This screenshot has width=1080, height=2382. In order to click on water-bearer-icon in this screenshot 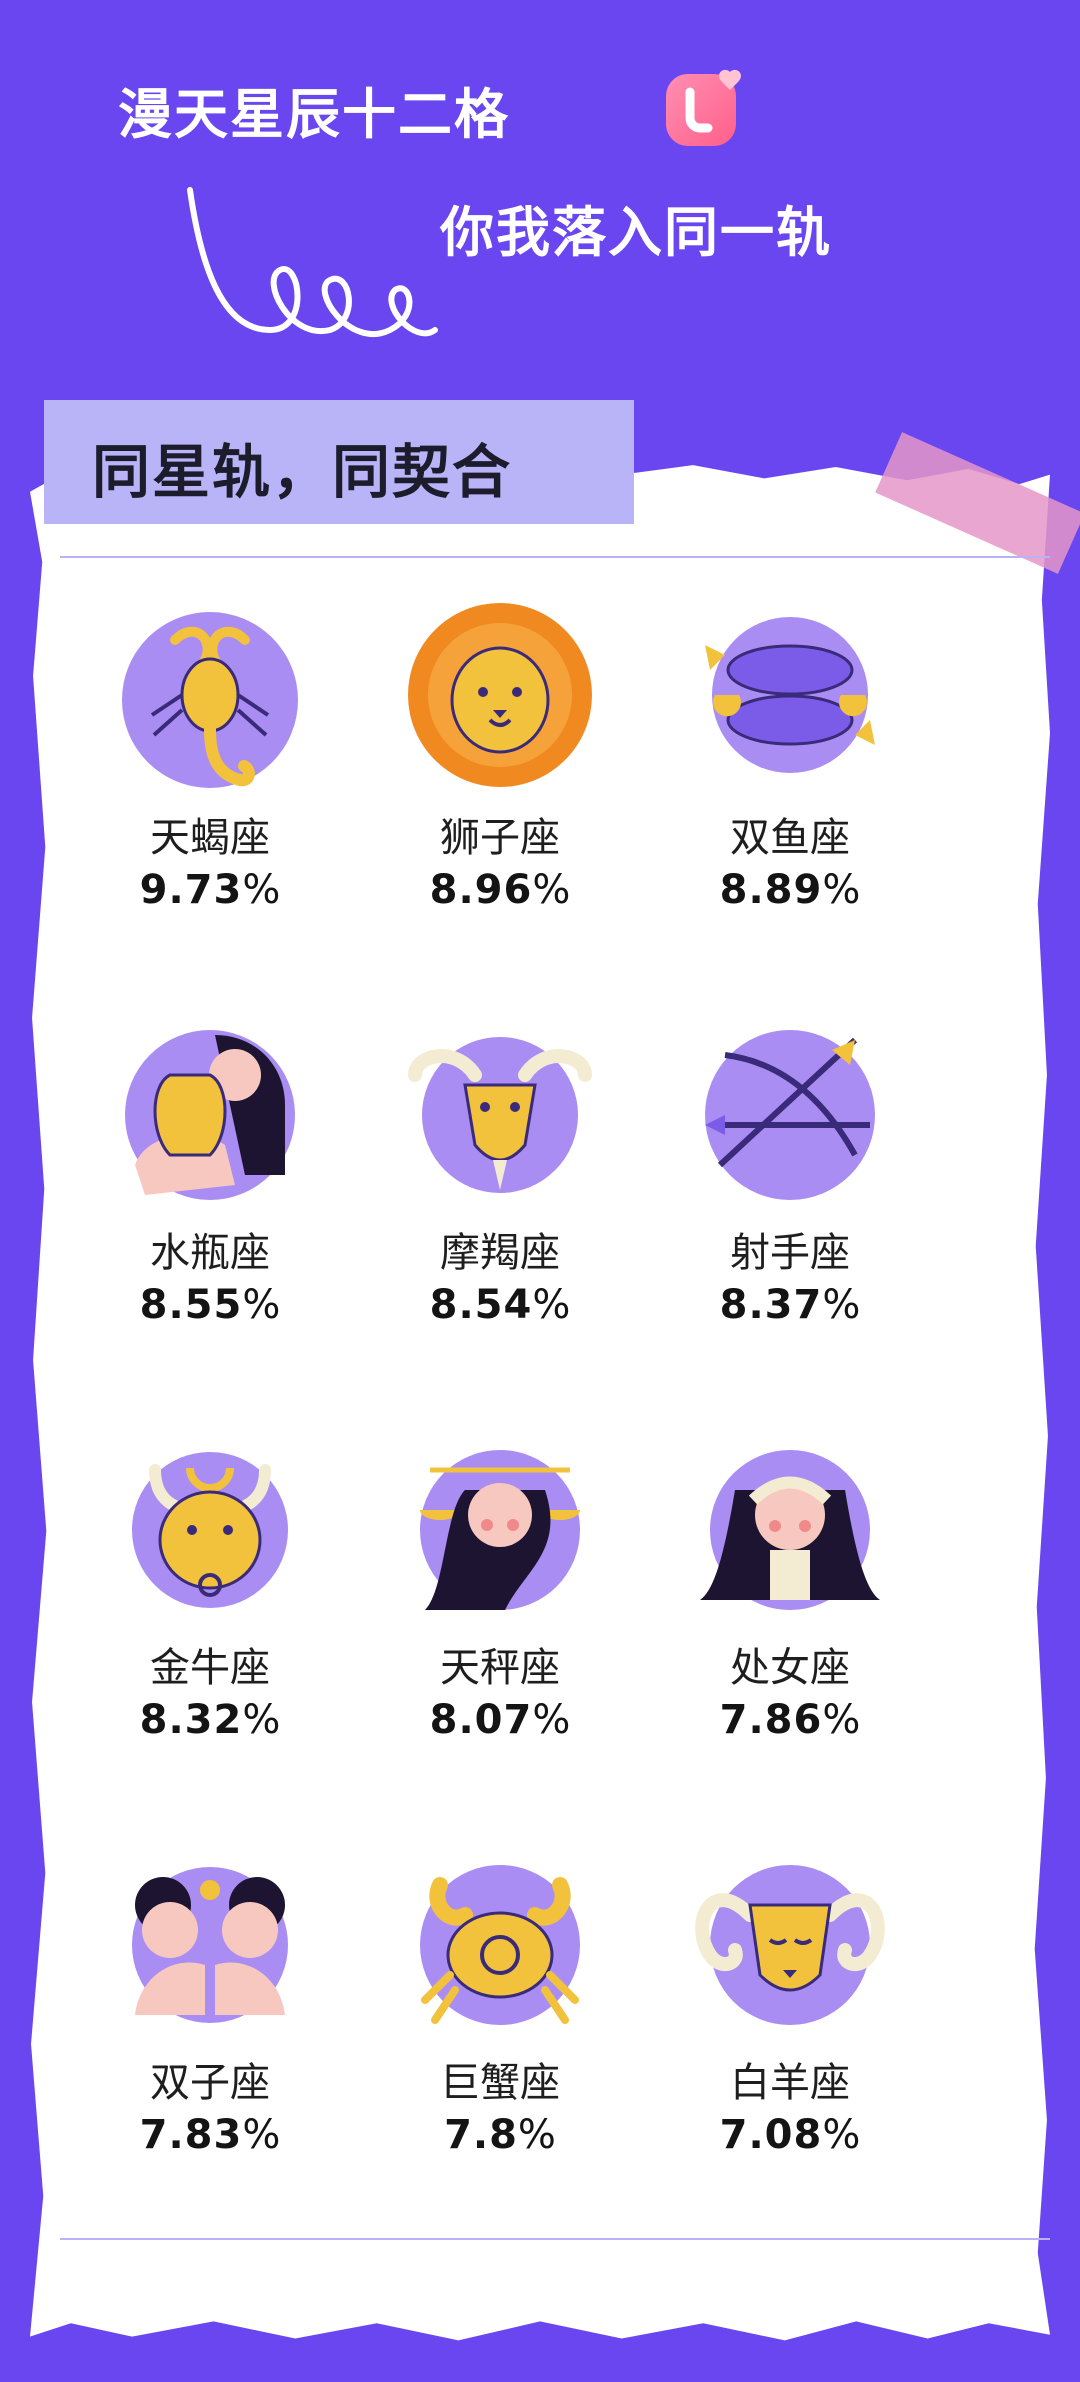, I will do `click(210, 1115)`.